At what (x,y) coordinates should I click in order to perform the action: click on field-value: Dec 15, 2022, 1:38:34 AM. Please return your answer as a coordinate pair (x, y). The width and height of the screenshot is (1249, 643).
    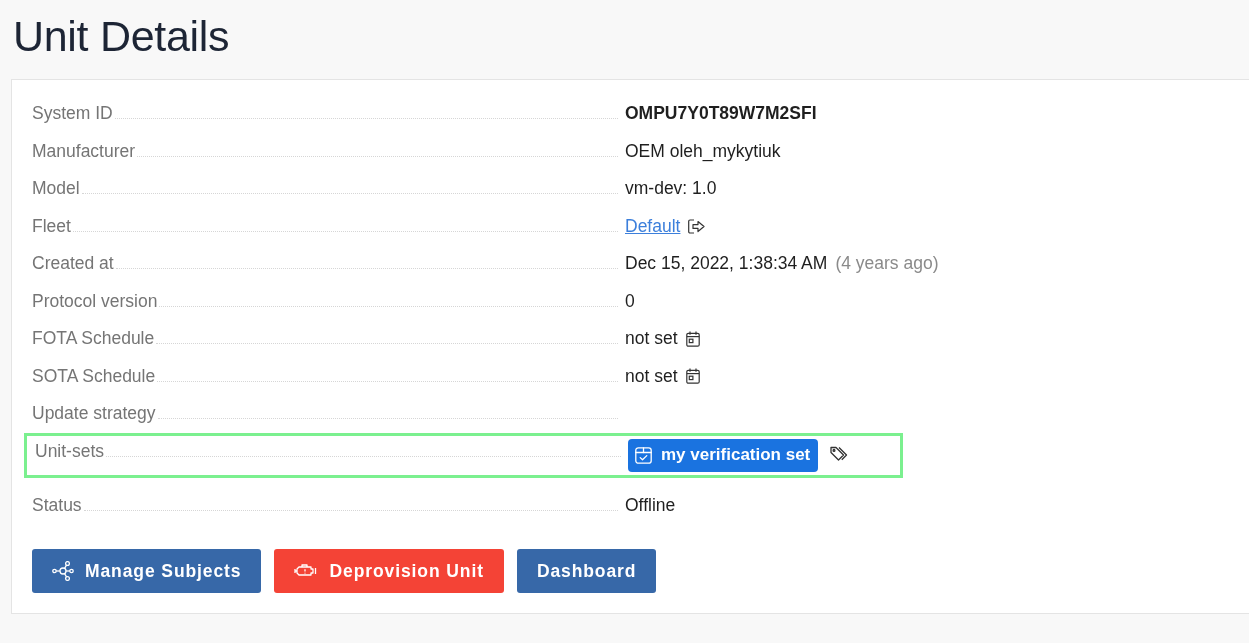
    Looking at the image, I should click on (726, 264).